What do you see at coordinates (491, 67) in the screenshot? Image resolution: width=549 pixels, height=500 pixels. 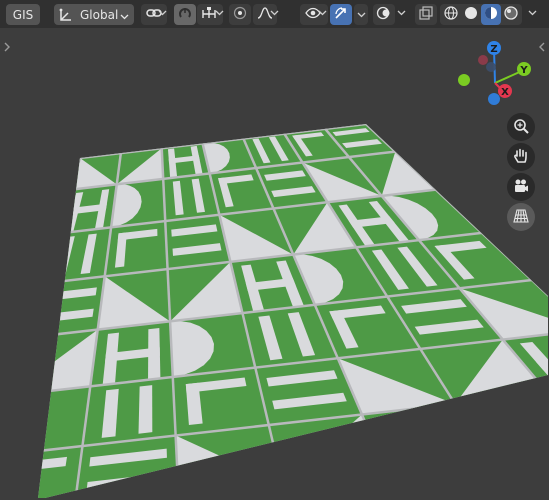 I see `axis-neg-z-handle` at bounding box center [491, 67].